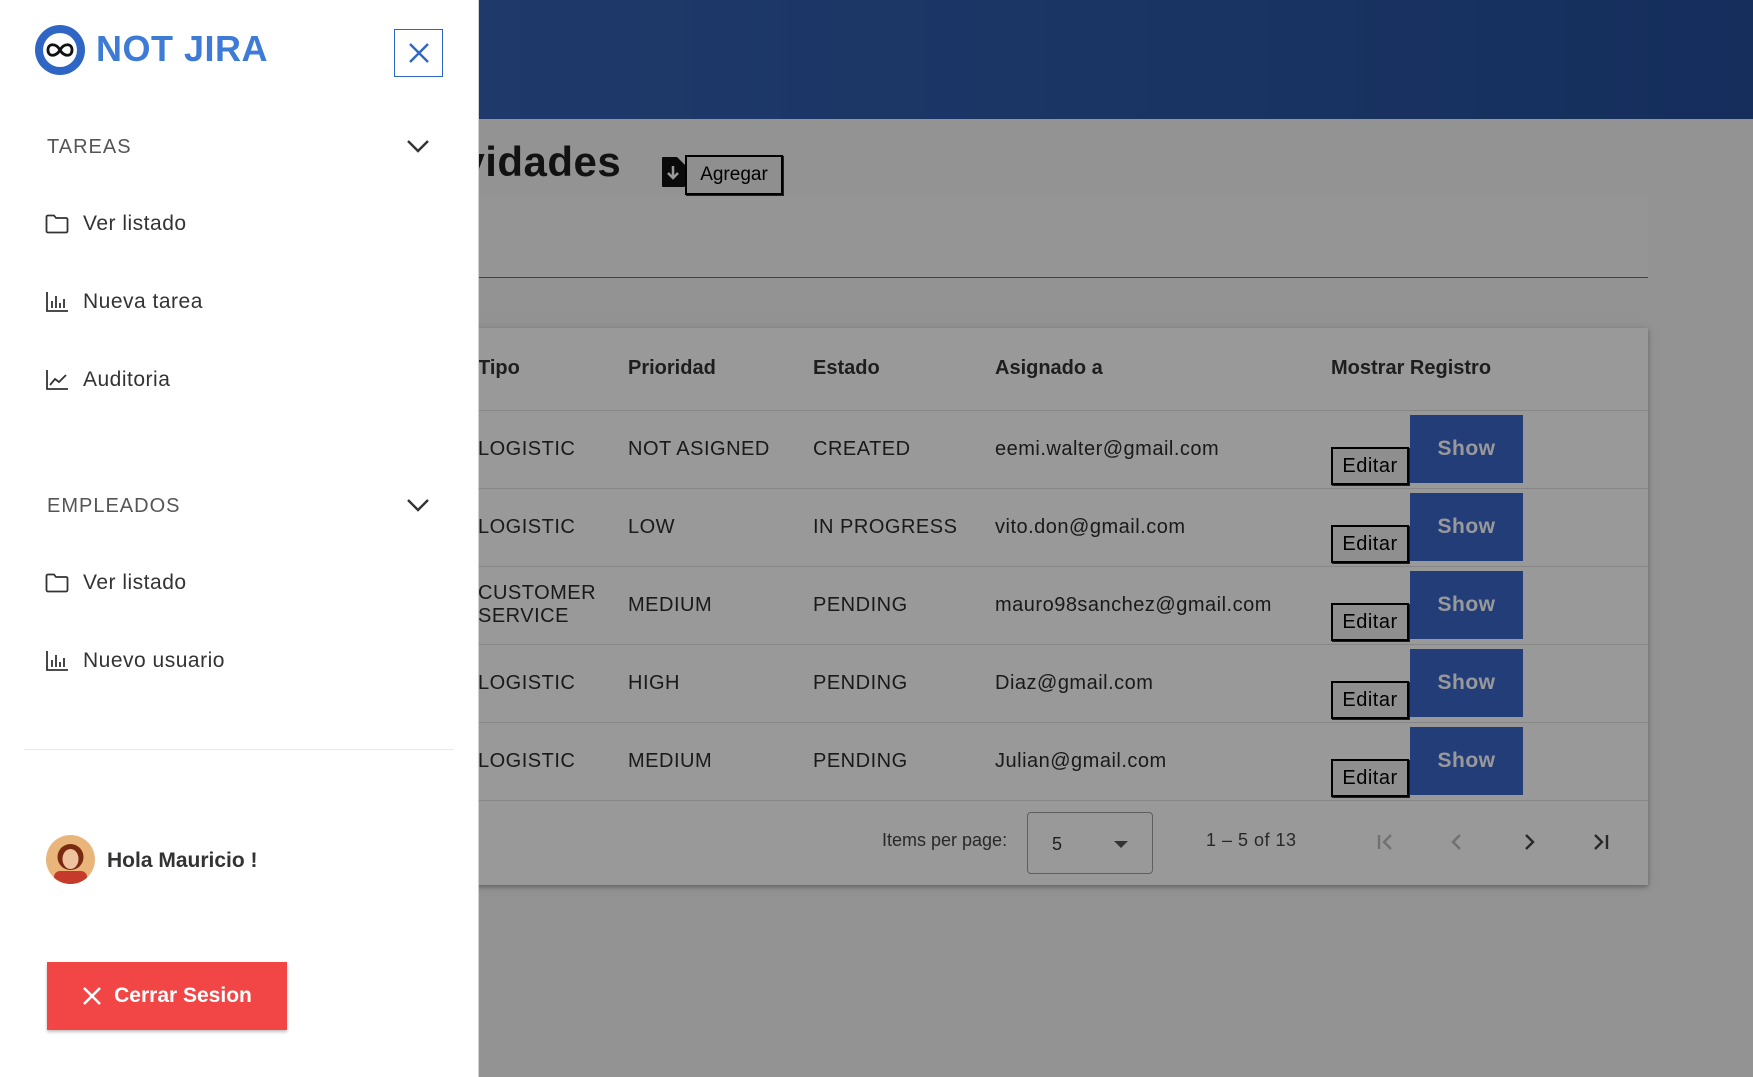  I want to click on trending-up-icon, so click(57, 380).